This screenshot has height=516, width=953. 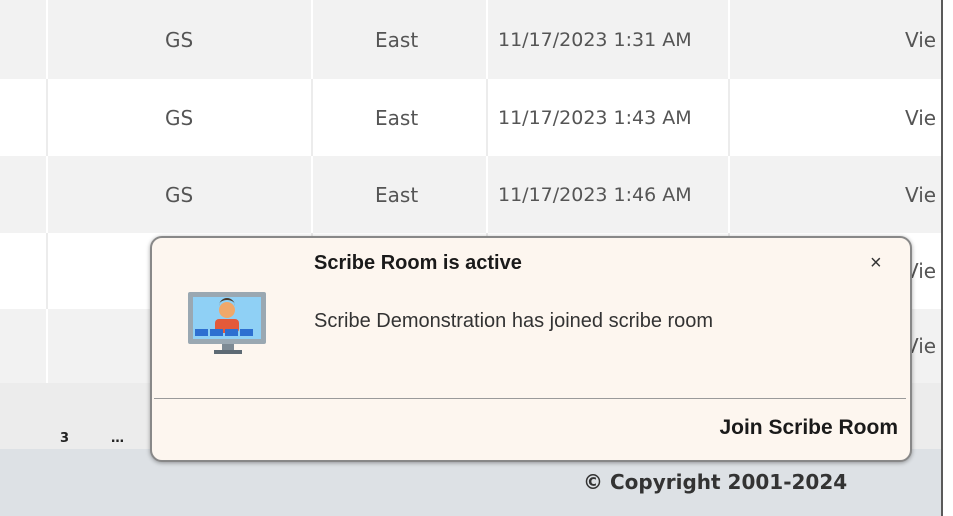 I want to click on copyright-text: © Copyright 2001-2024, so click(x=715, y=482).